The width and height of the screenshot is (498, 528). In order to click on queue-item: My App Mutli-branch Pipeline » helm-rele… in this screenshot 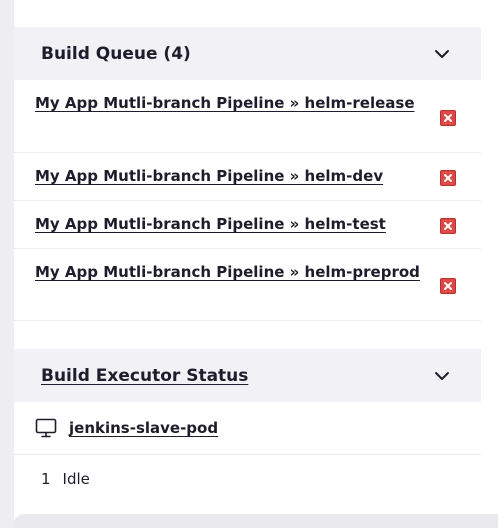, I will do `click(247, 116)`.